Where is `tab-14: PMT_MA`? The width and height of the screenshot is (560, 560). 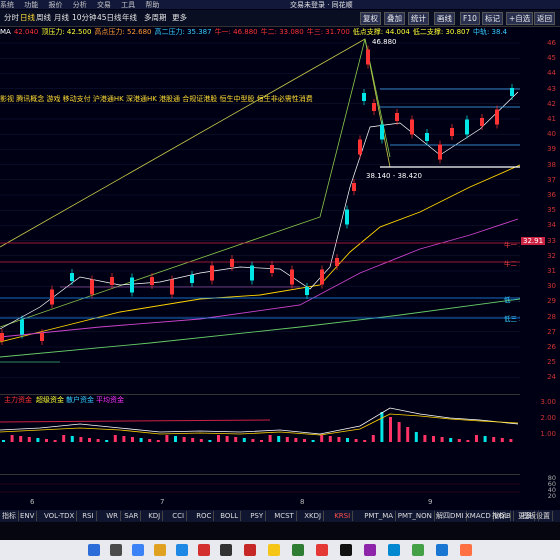
tab-14: PMT_MA is located at coordinates (379, 516).